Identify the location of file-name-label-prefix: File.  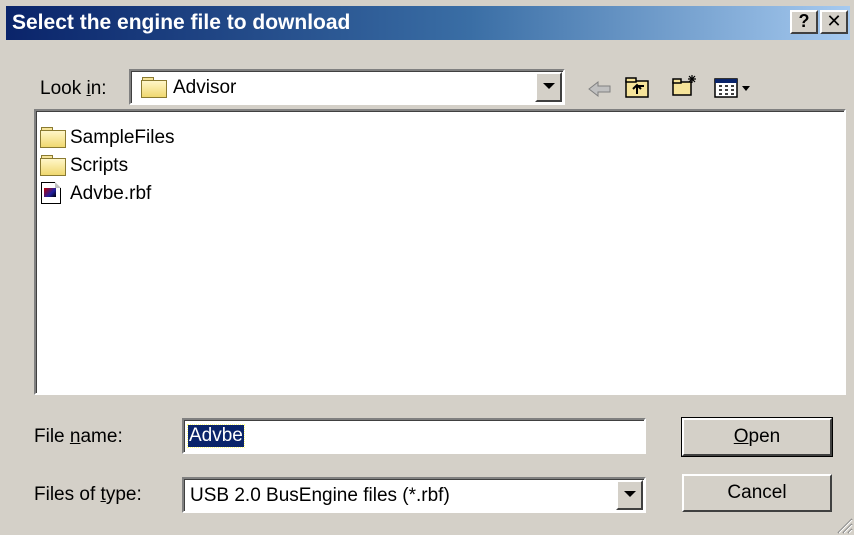
(52, 436).